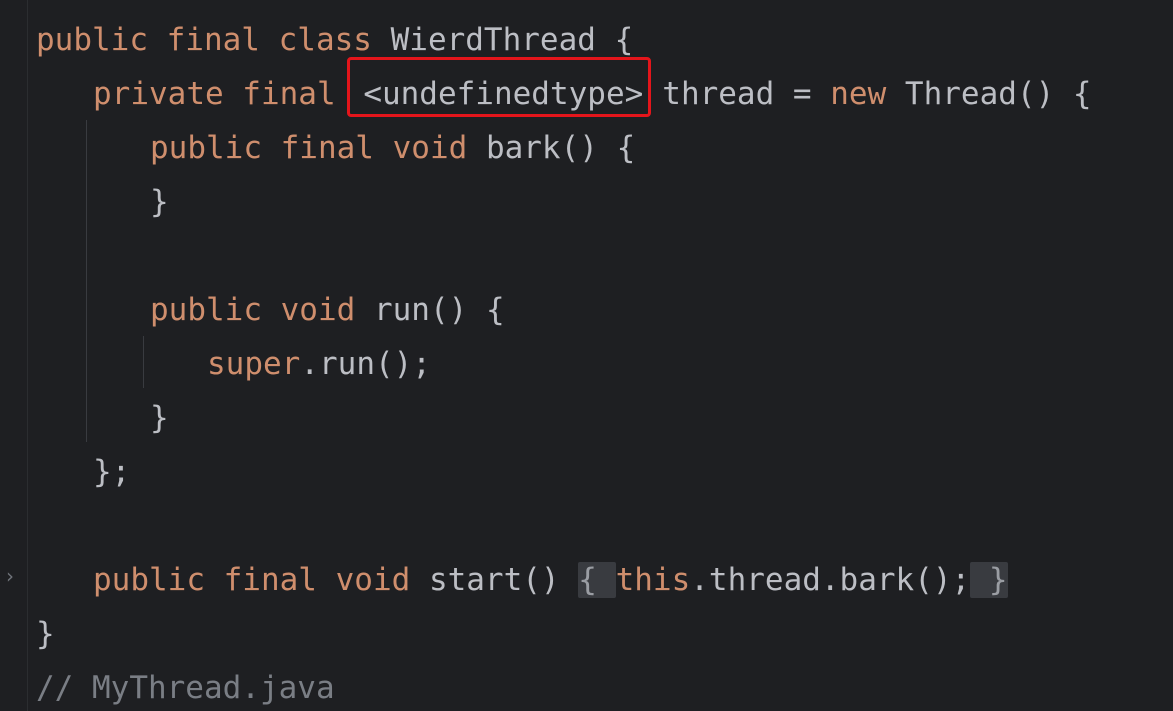 Image resolution: width=1173 pixels, height=711 pixels. What do you see at coordinates (254, 364) in the screenshot?
I see `keyword: super` at bounding box center [254, 364].